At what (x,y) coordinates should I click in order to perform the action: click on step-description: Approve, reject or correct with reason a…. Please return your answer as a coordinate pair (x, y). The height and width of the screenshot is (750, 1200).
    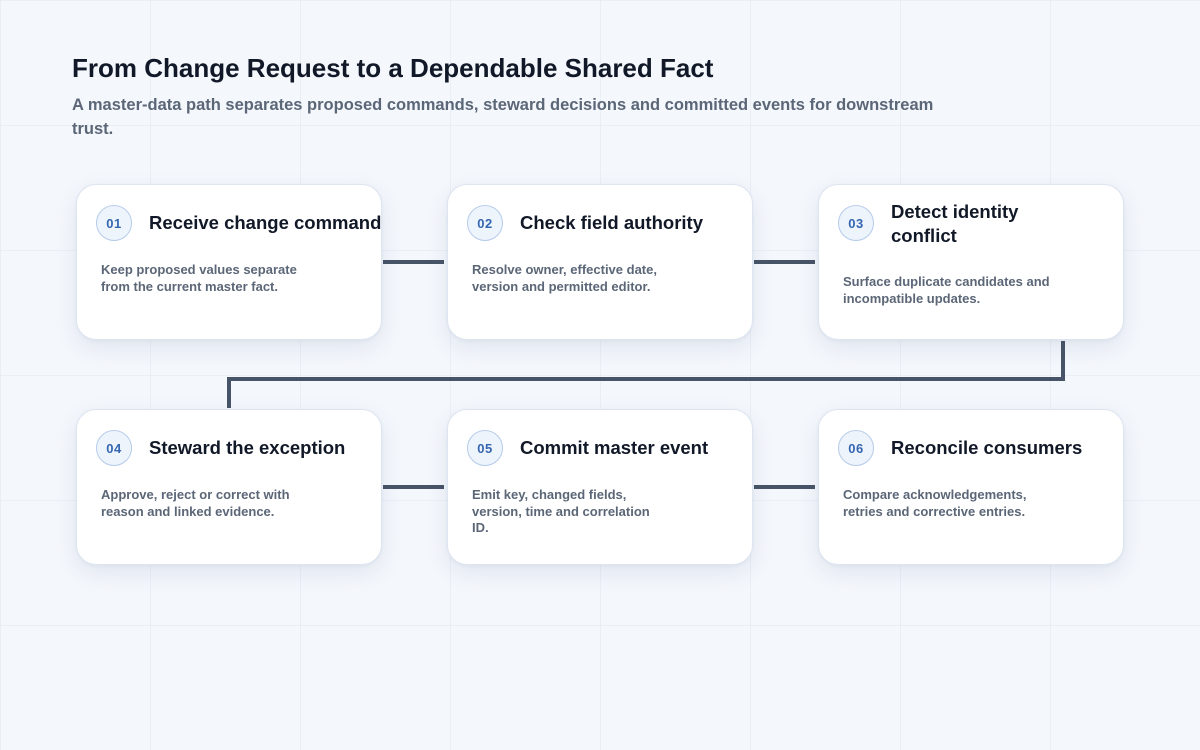
    Looking at the image, I should click on (195, 503).